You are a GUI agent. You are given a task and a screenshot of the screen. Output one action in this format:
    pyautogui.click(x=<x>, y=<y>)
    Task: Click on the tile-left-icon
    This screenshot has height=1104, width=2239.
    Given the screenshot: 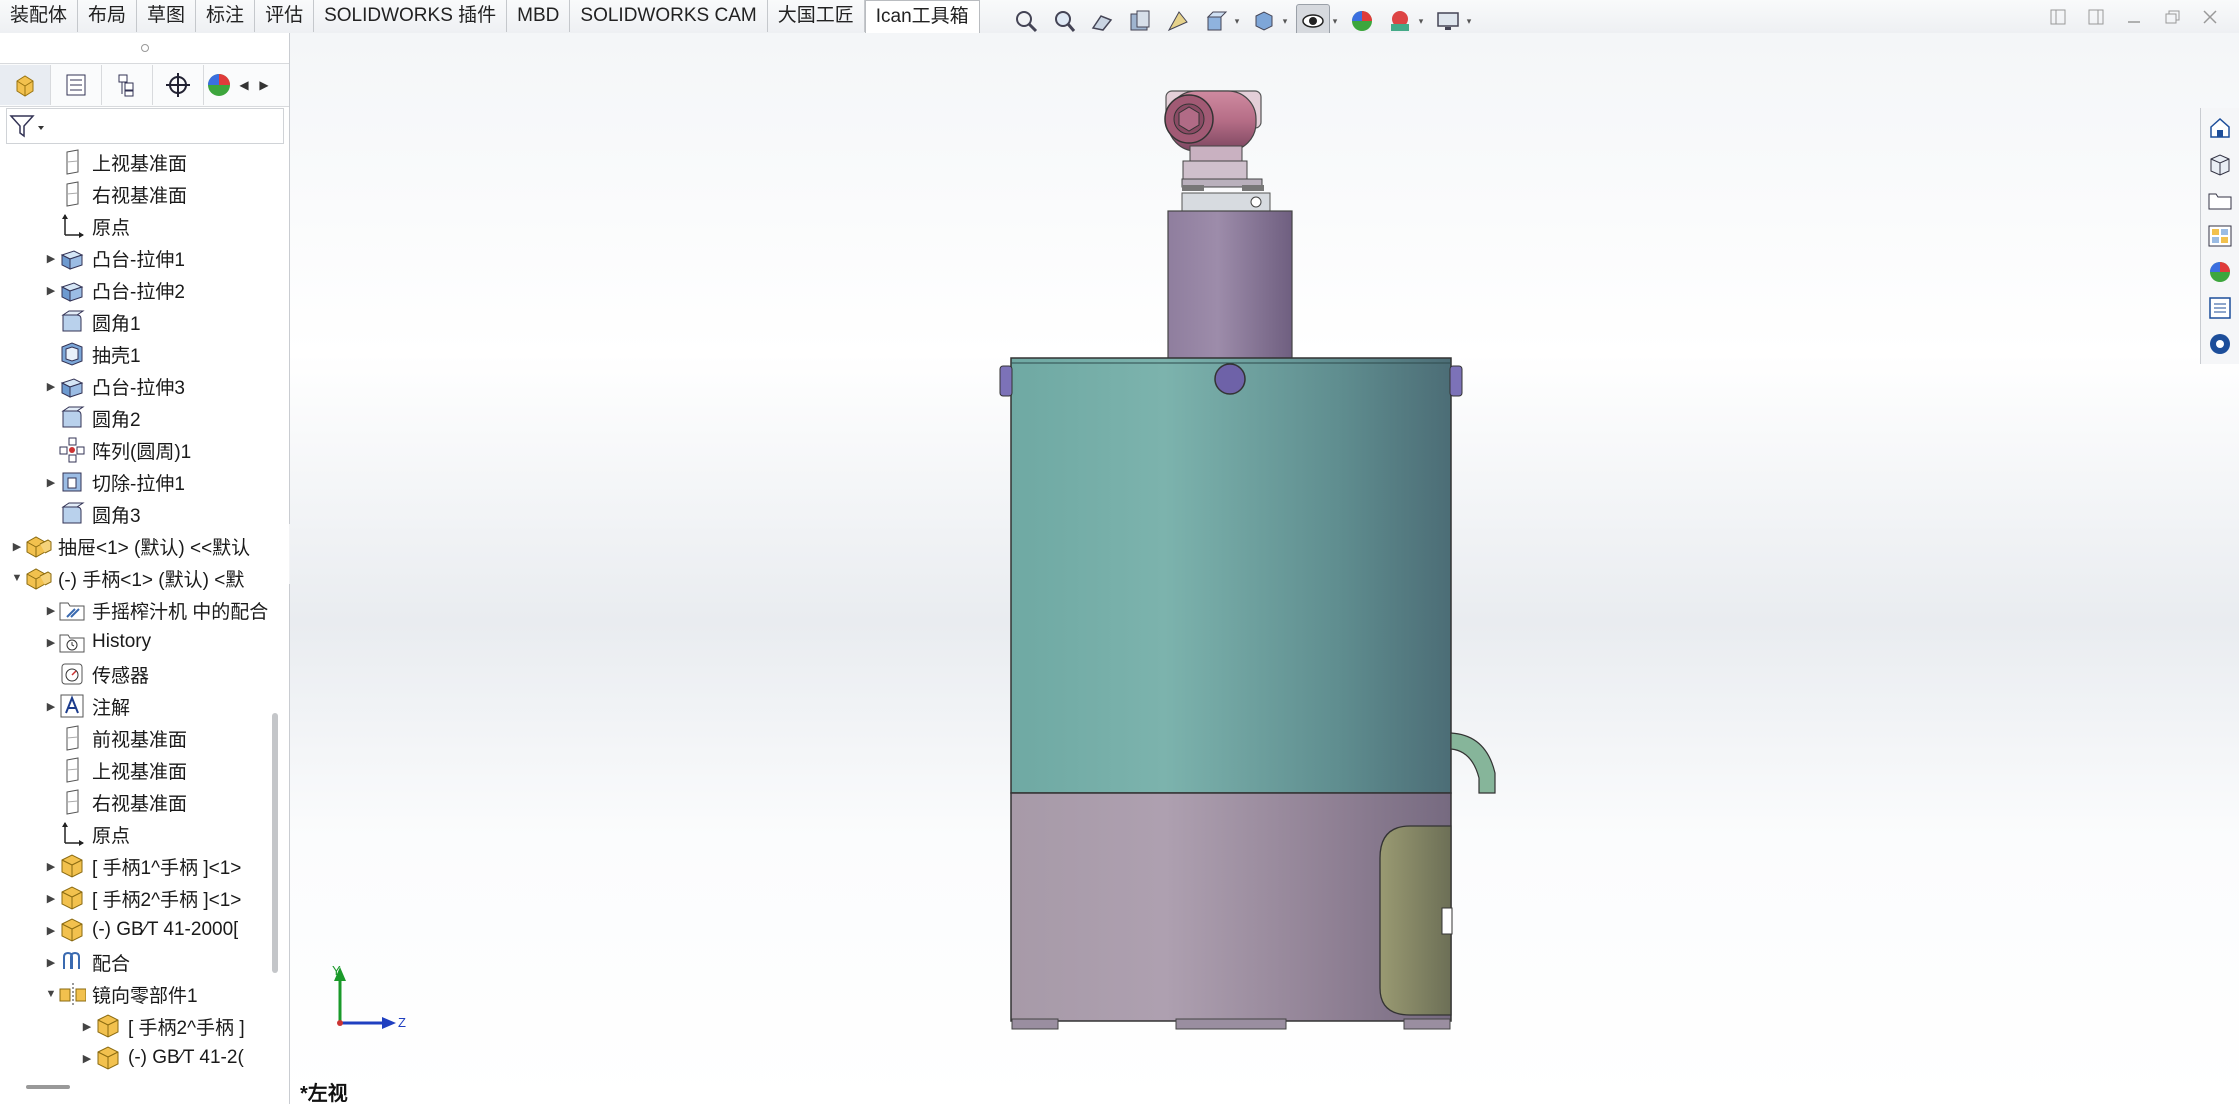 What is the action you would take?
    pyautogui.click(x=2058, y=17)
    